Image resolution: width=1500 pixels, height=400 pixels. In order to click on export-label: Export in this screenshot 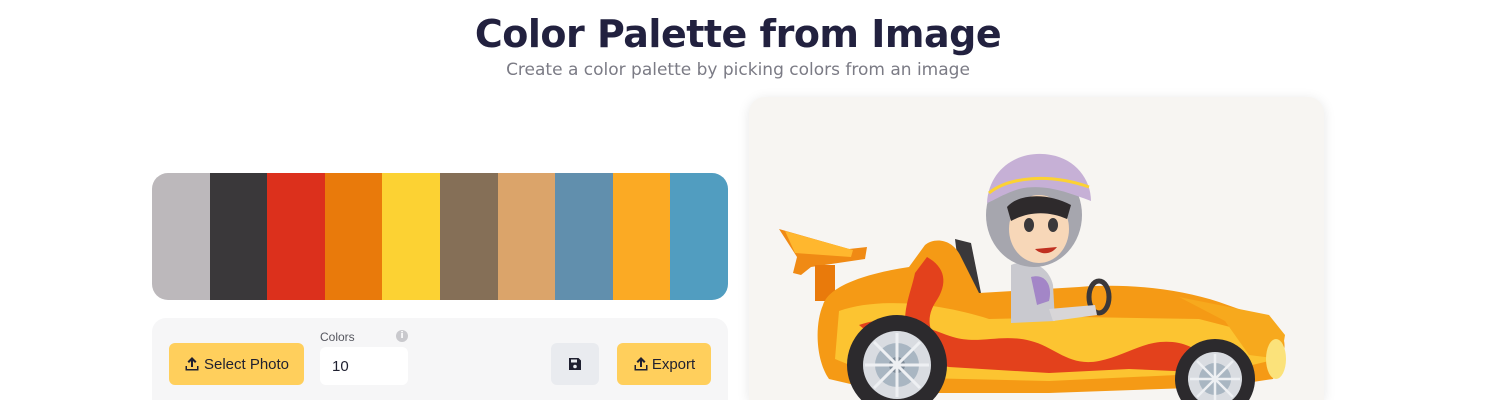, I will do `click(673, 364)`.